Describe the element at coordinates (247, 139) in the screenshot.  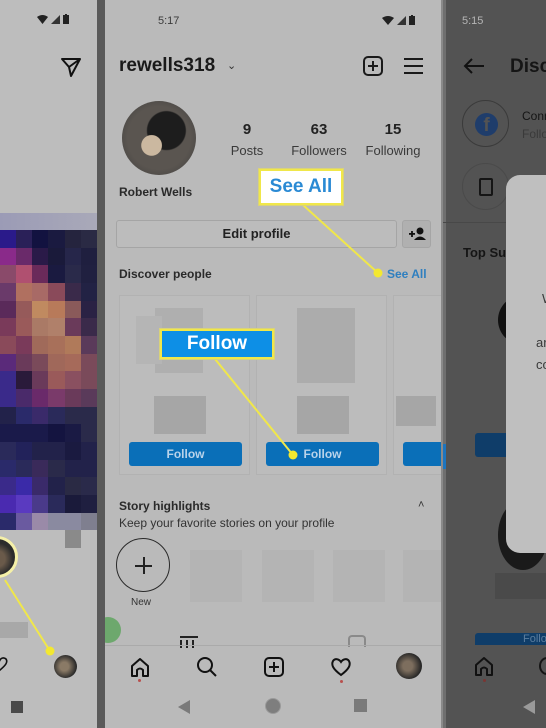
I see `stat-posts: 9 Posts` at that location.